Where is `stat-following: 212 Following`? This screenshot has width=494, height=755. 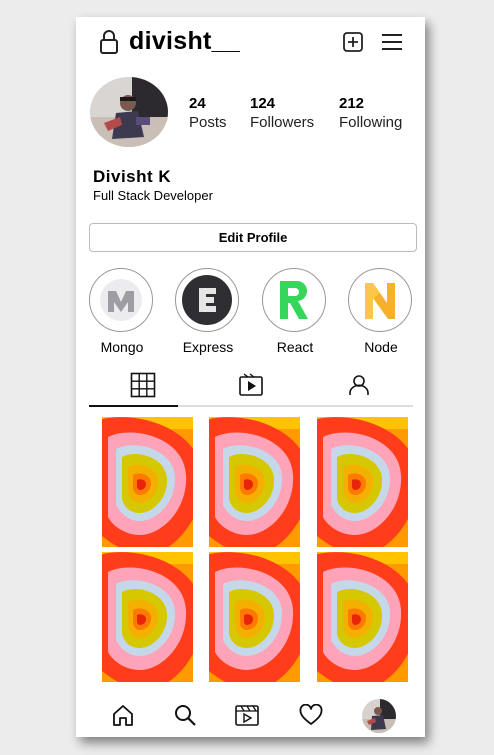
stat-following: 212 Following is located at coordinates (370, 113).